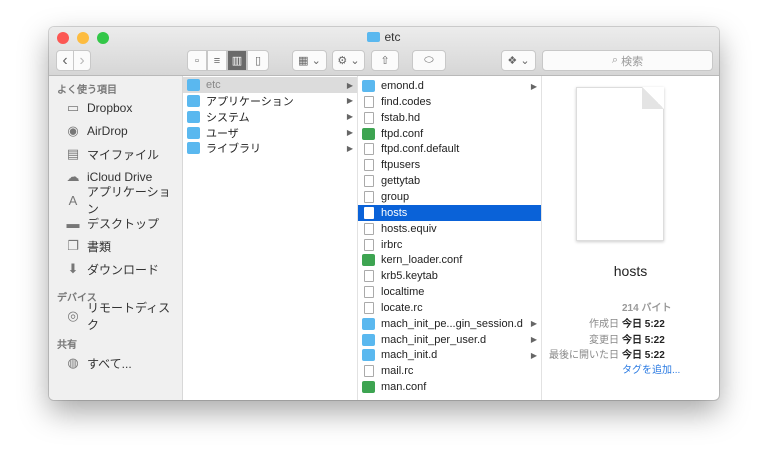 This screenshot has height=470, width=768. I want to click on file-row: gettytab, so click(449, 181).